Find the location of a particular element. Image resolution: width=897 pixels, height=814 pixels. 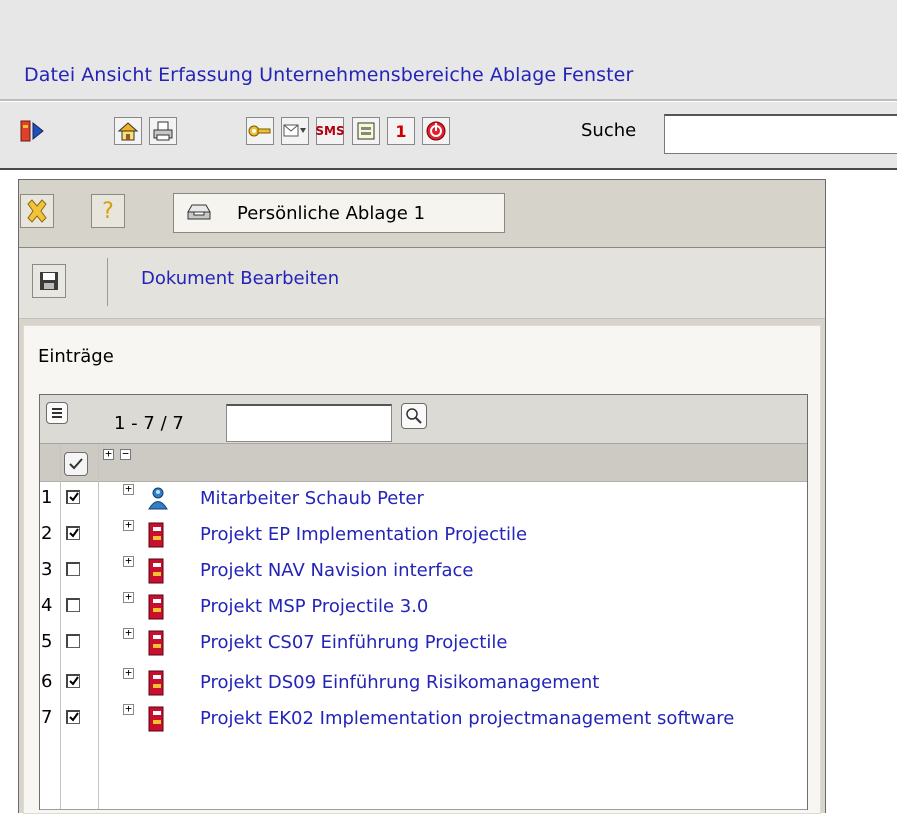

exit-icon is located at coordinates (32, 131).